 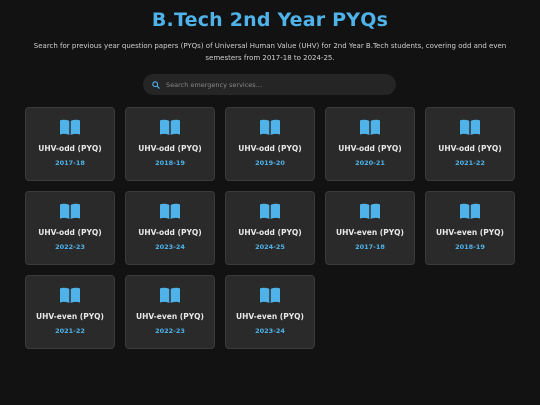 I want to click on search-input, so click(x=273, y=84).